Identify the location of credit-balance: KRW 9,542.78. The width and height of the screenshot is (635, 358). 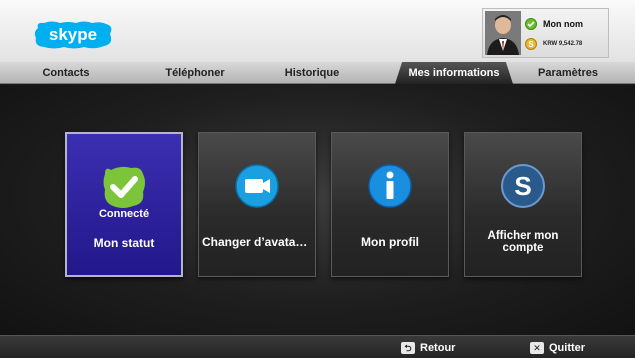
(563, 44).